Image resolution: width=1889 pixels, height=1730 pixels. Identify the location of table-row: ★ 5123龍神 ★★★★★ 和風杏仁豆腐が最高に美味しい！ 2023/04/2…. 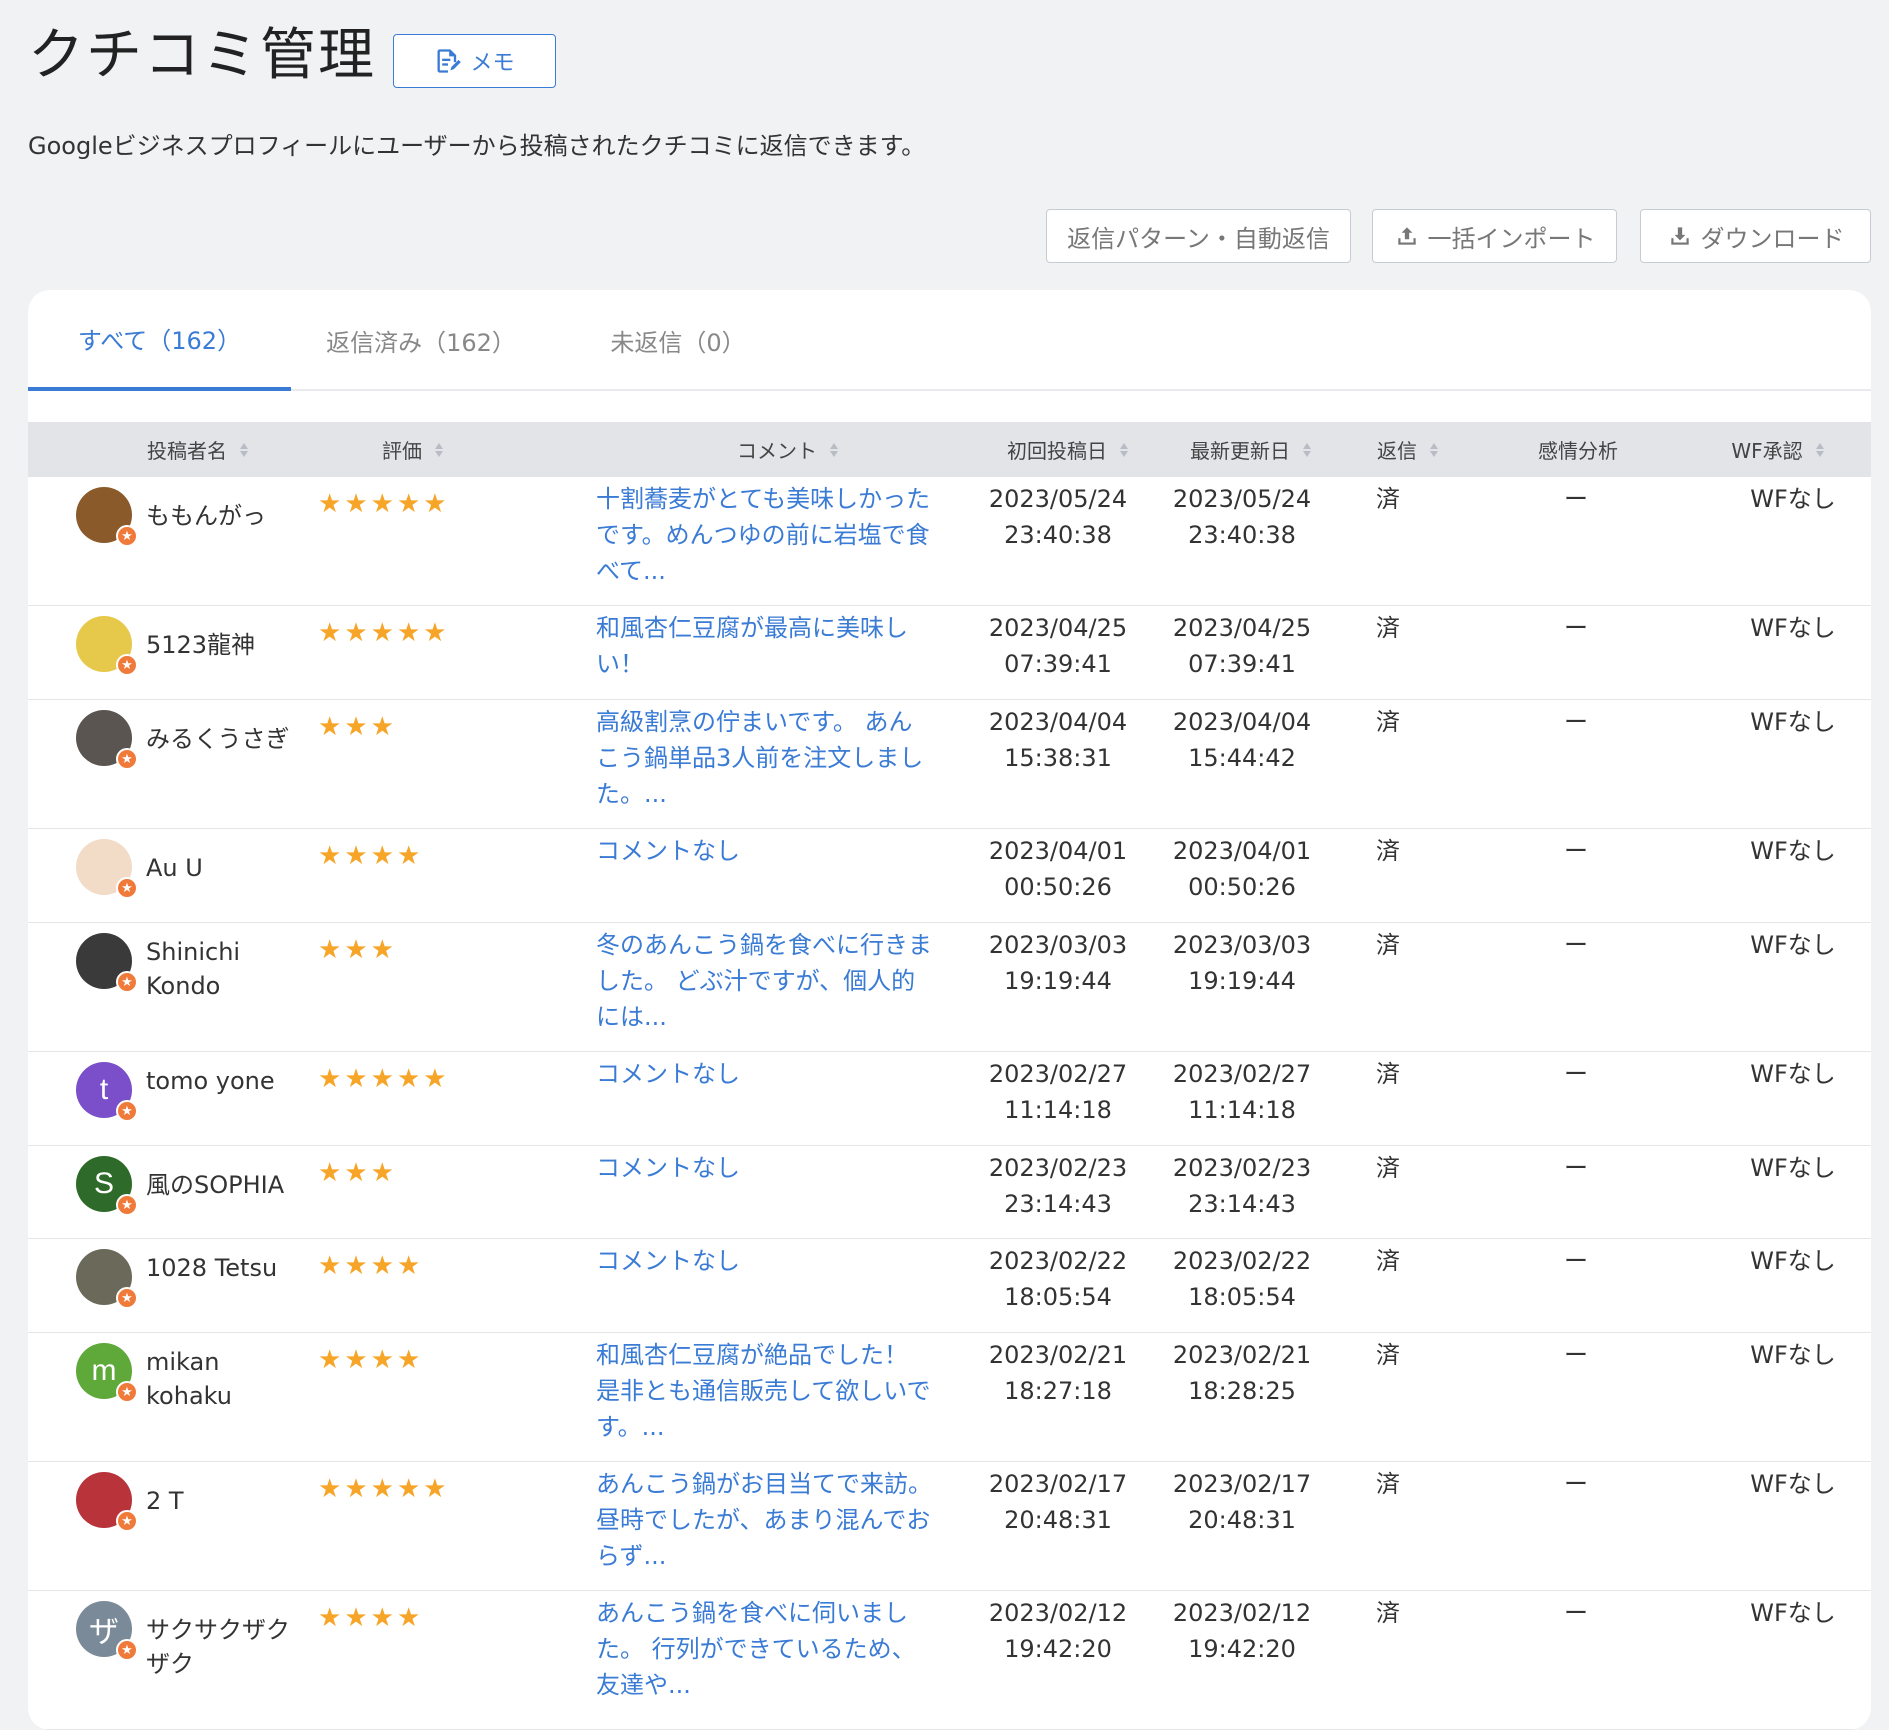
(949, 653).